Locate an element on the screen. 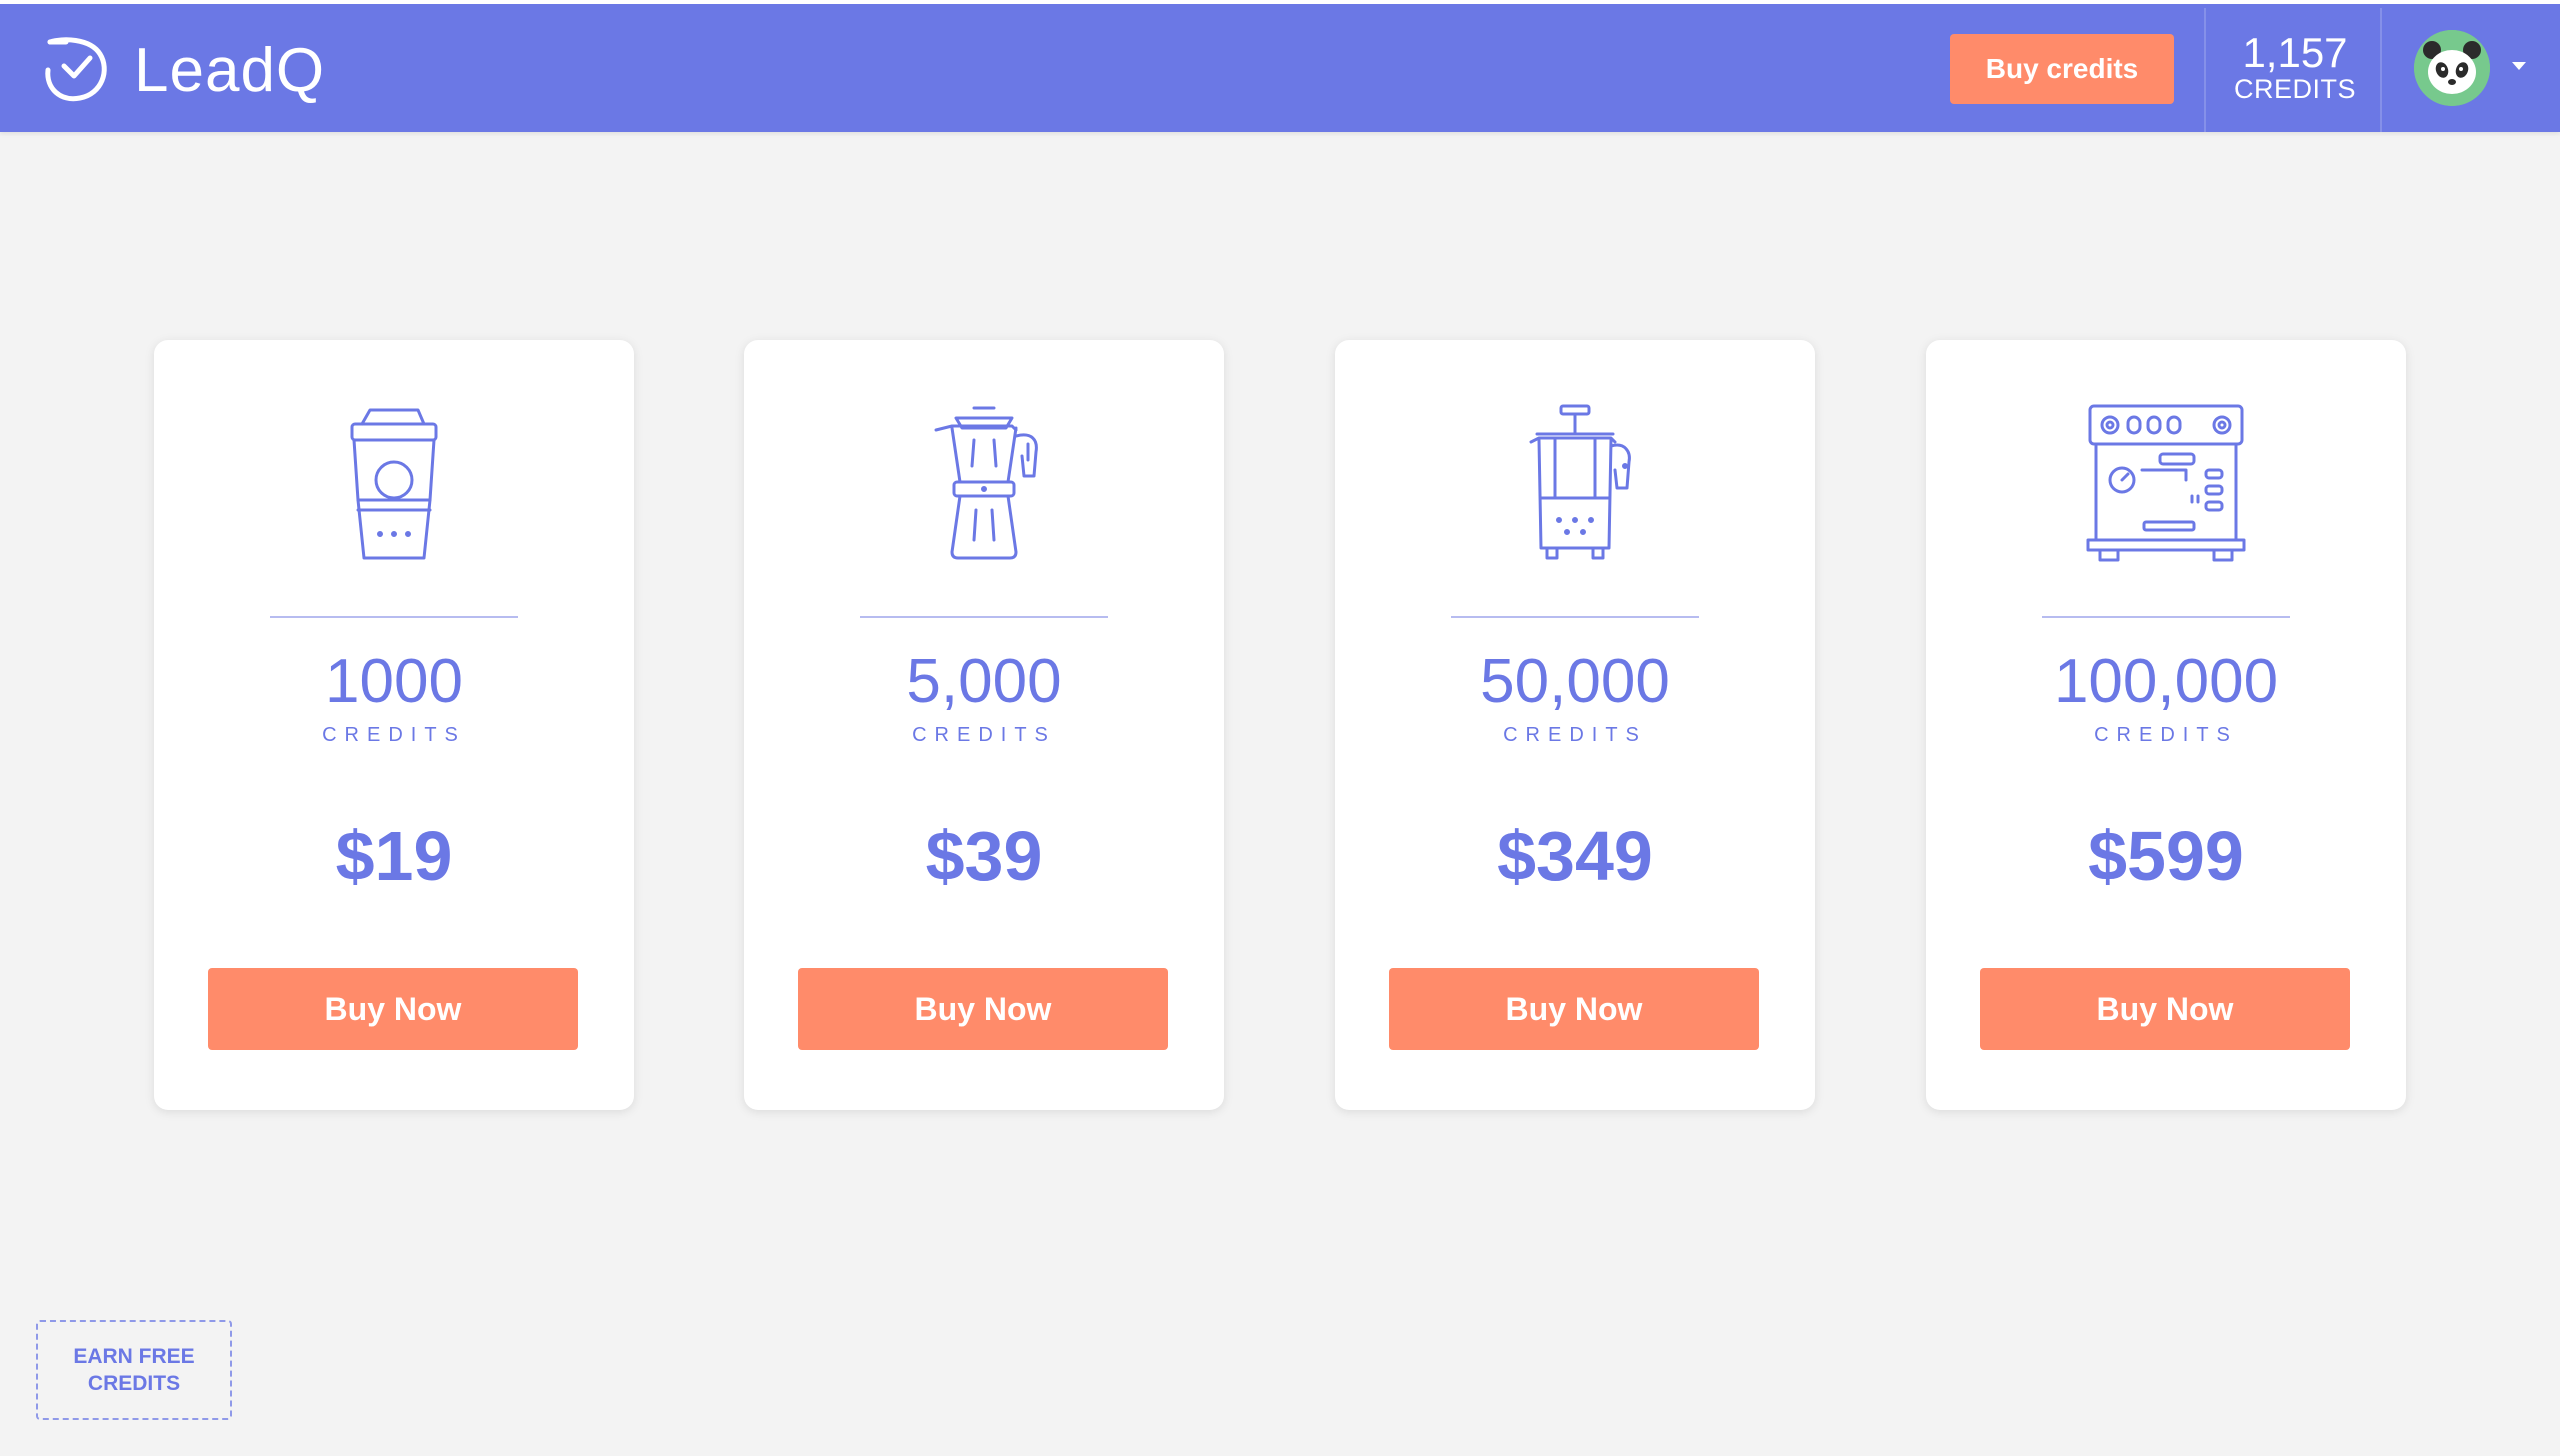 This screenshot has height=1456, width=2560. buy-credits-button: Buy credits is located at coordinates (2062, 69).